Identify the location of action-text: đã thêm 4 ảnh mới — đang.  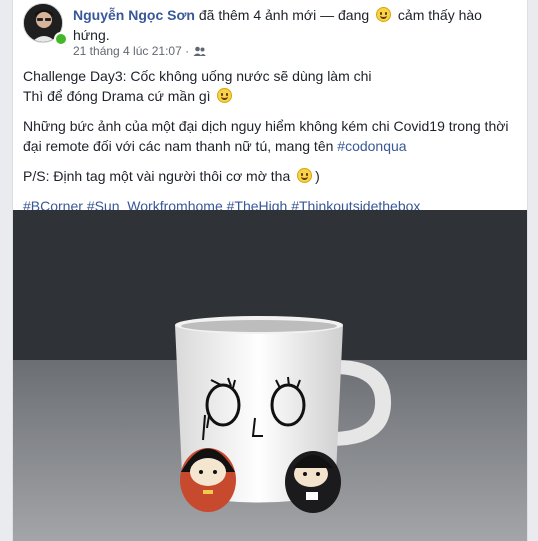
(284, 15).